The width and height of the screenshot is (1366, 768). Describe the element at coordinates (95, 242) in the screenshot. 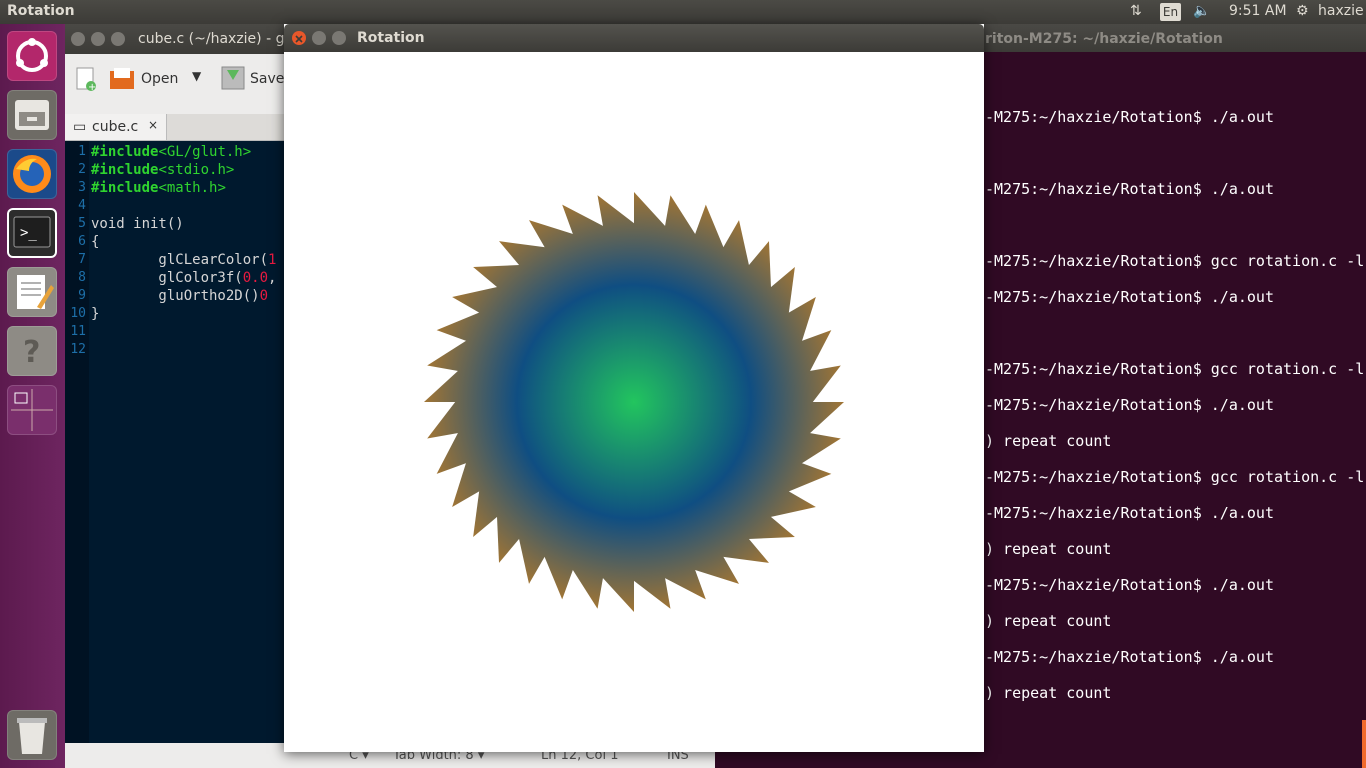

I see `code-line: {` at that location.